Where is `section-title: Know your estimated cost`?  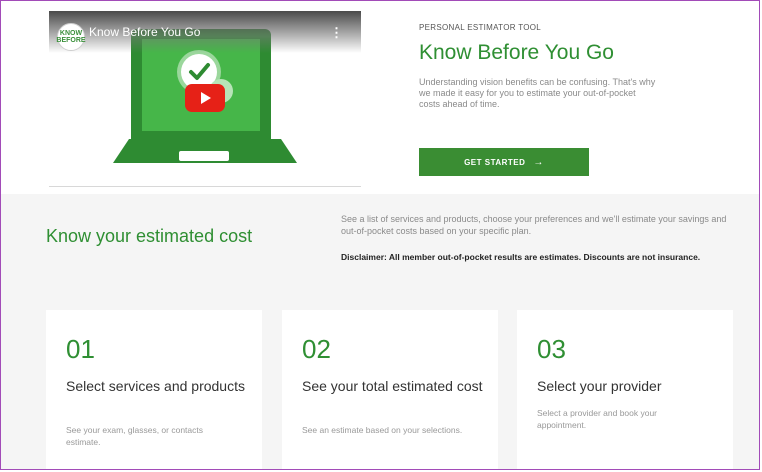
section-title: Know your estimated cost is located at coordinates (149, 236).